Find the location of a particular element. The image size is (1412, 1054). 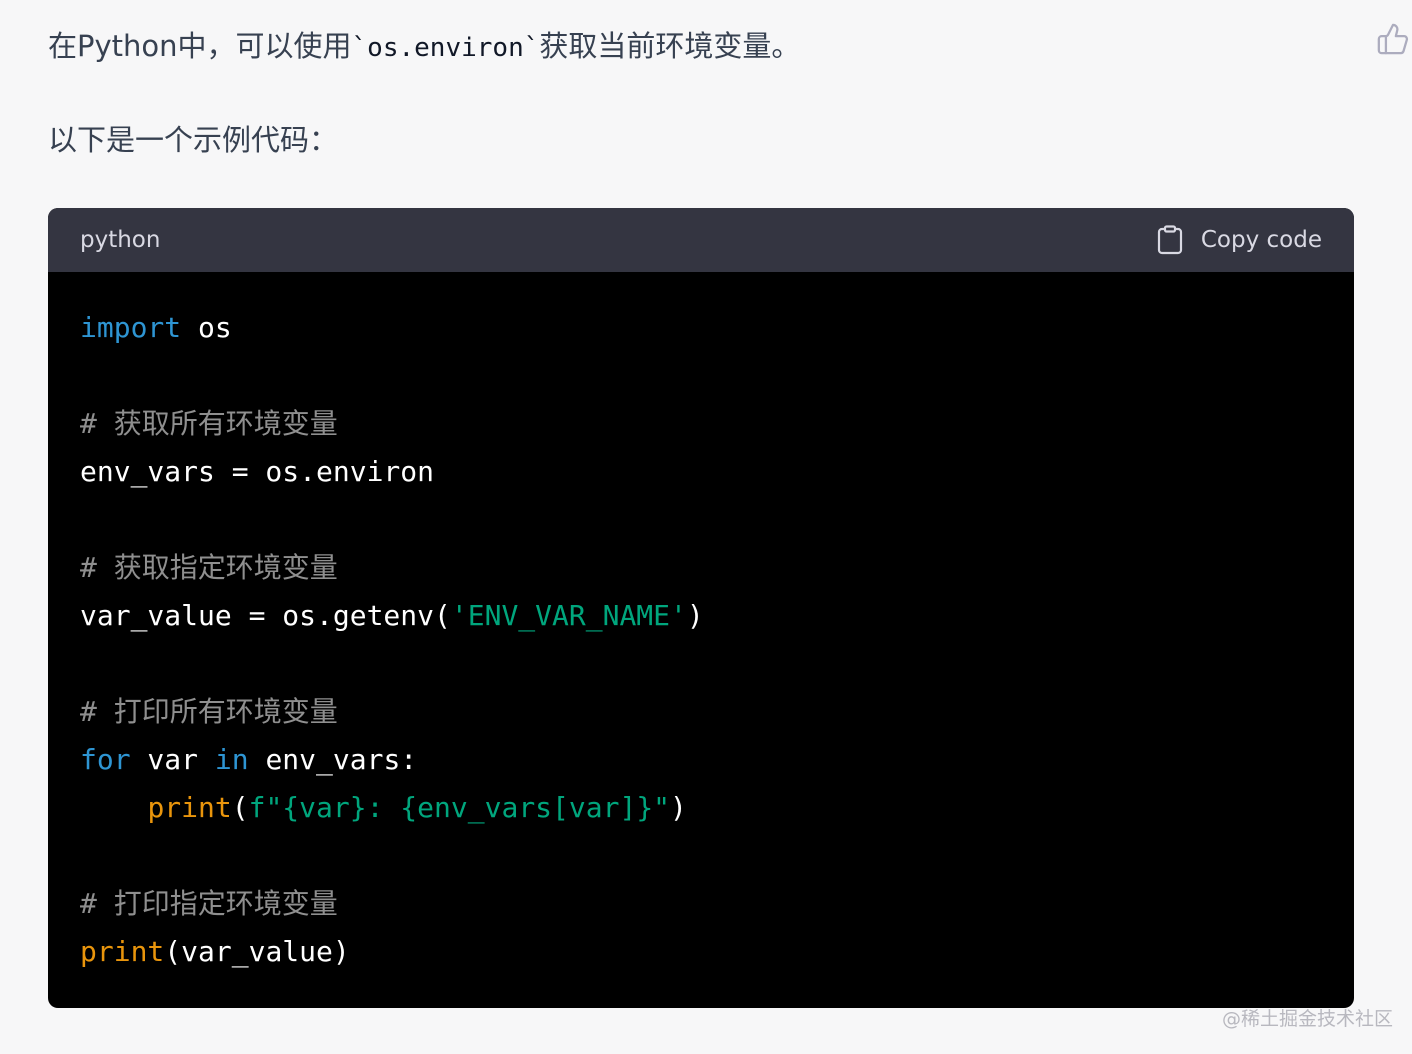

code-token: # 获取指定环境变量 is located at coordinates (209, 567).